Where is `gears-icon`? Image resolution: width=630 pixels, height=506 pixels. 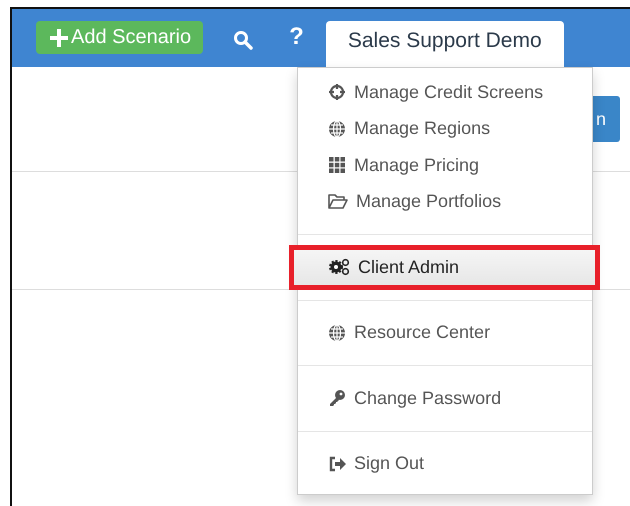
gears-icon is located at coordinates (339, 267).